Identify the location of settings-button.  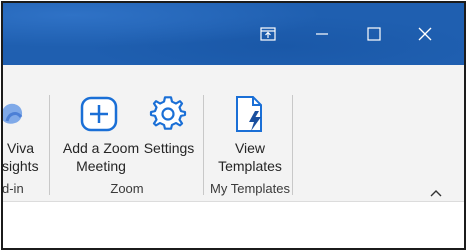
(168, 116).